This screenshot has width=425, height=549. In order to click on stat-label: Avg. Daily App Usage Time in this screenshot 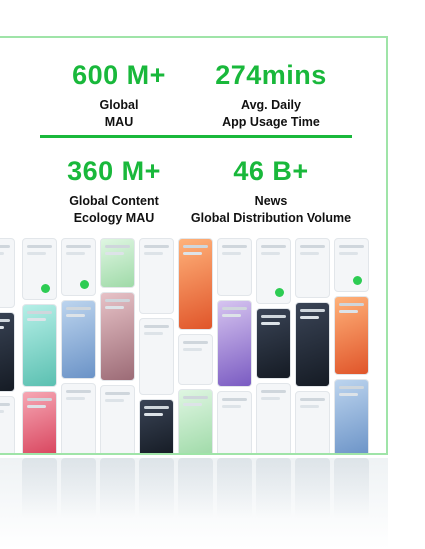, I will do `click(271, 113)`.